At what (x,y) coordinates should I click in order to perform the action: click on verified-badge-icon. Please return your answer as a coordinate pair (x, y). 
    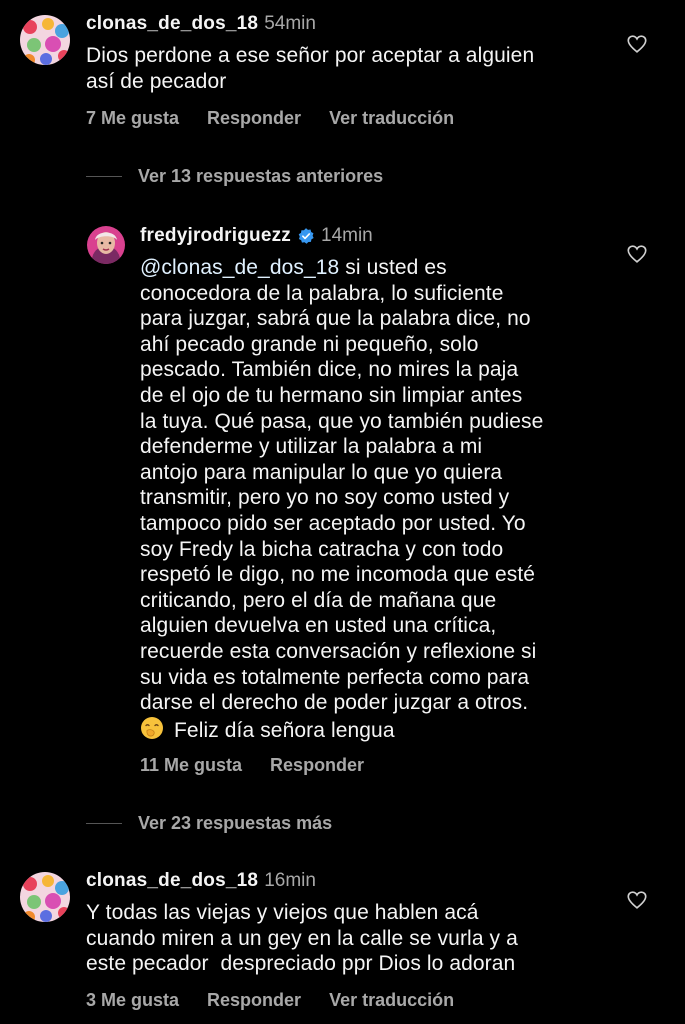
    Looking at the image, I should click on (306, 236).